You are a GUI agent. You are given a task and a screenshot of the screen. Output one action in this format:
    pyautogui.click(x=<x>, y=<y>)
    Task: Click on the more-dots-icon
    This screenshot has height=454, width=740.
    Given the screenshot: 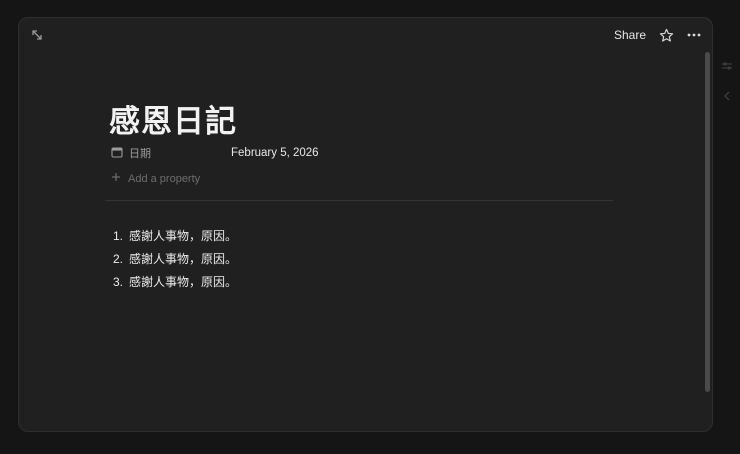 What is the action you would take?
    pyautogui.click(x=694, y=35)
    